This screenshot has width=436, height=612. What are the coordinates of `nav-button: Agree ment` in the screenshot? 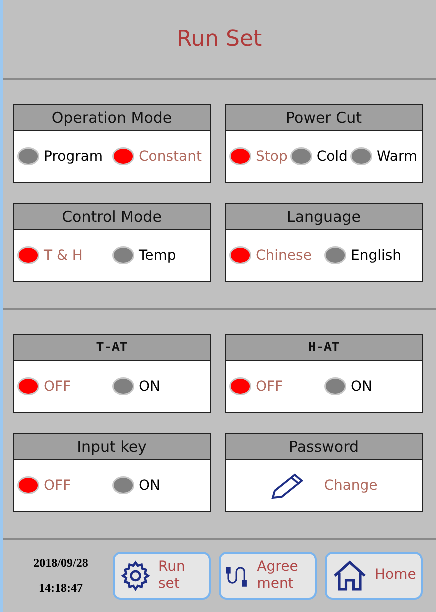 It's located at (268, 576).